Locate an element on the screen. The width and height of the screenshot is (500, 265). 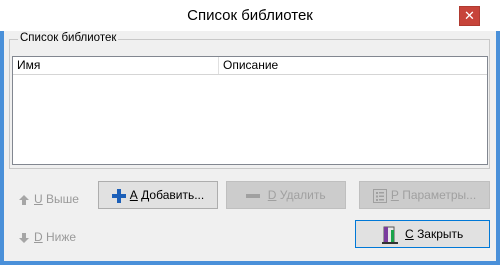
delete-button: D Удалить is located at coordinates (286, 195).